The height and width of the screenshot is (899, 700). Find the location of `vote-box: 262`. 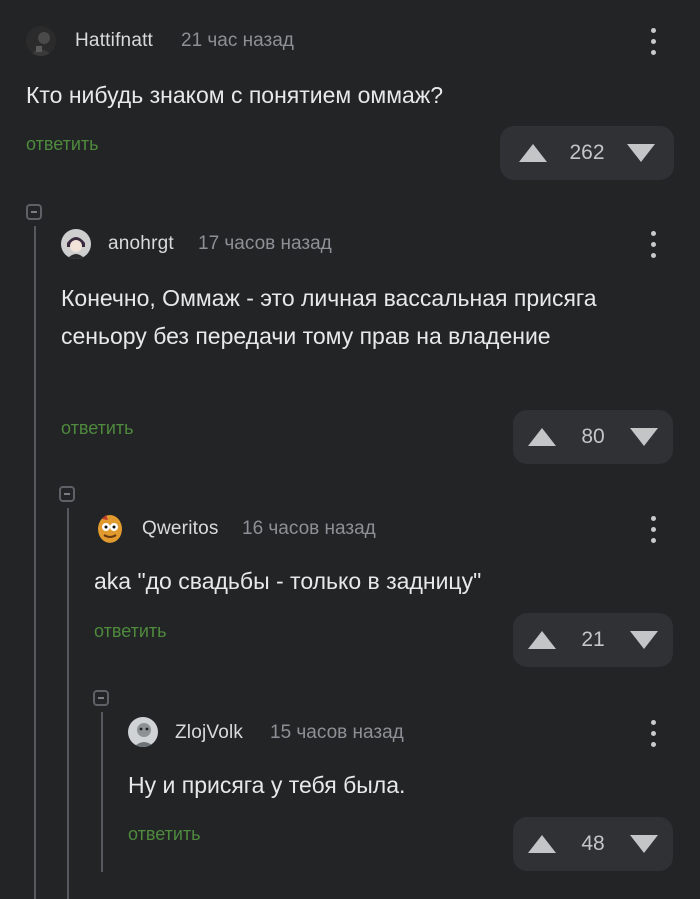

vote-box: 262 is located at coordinates (587, 153).